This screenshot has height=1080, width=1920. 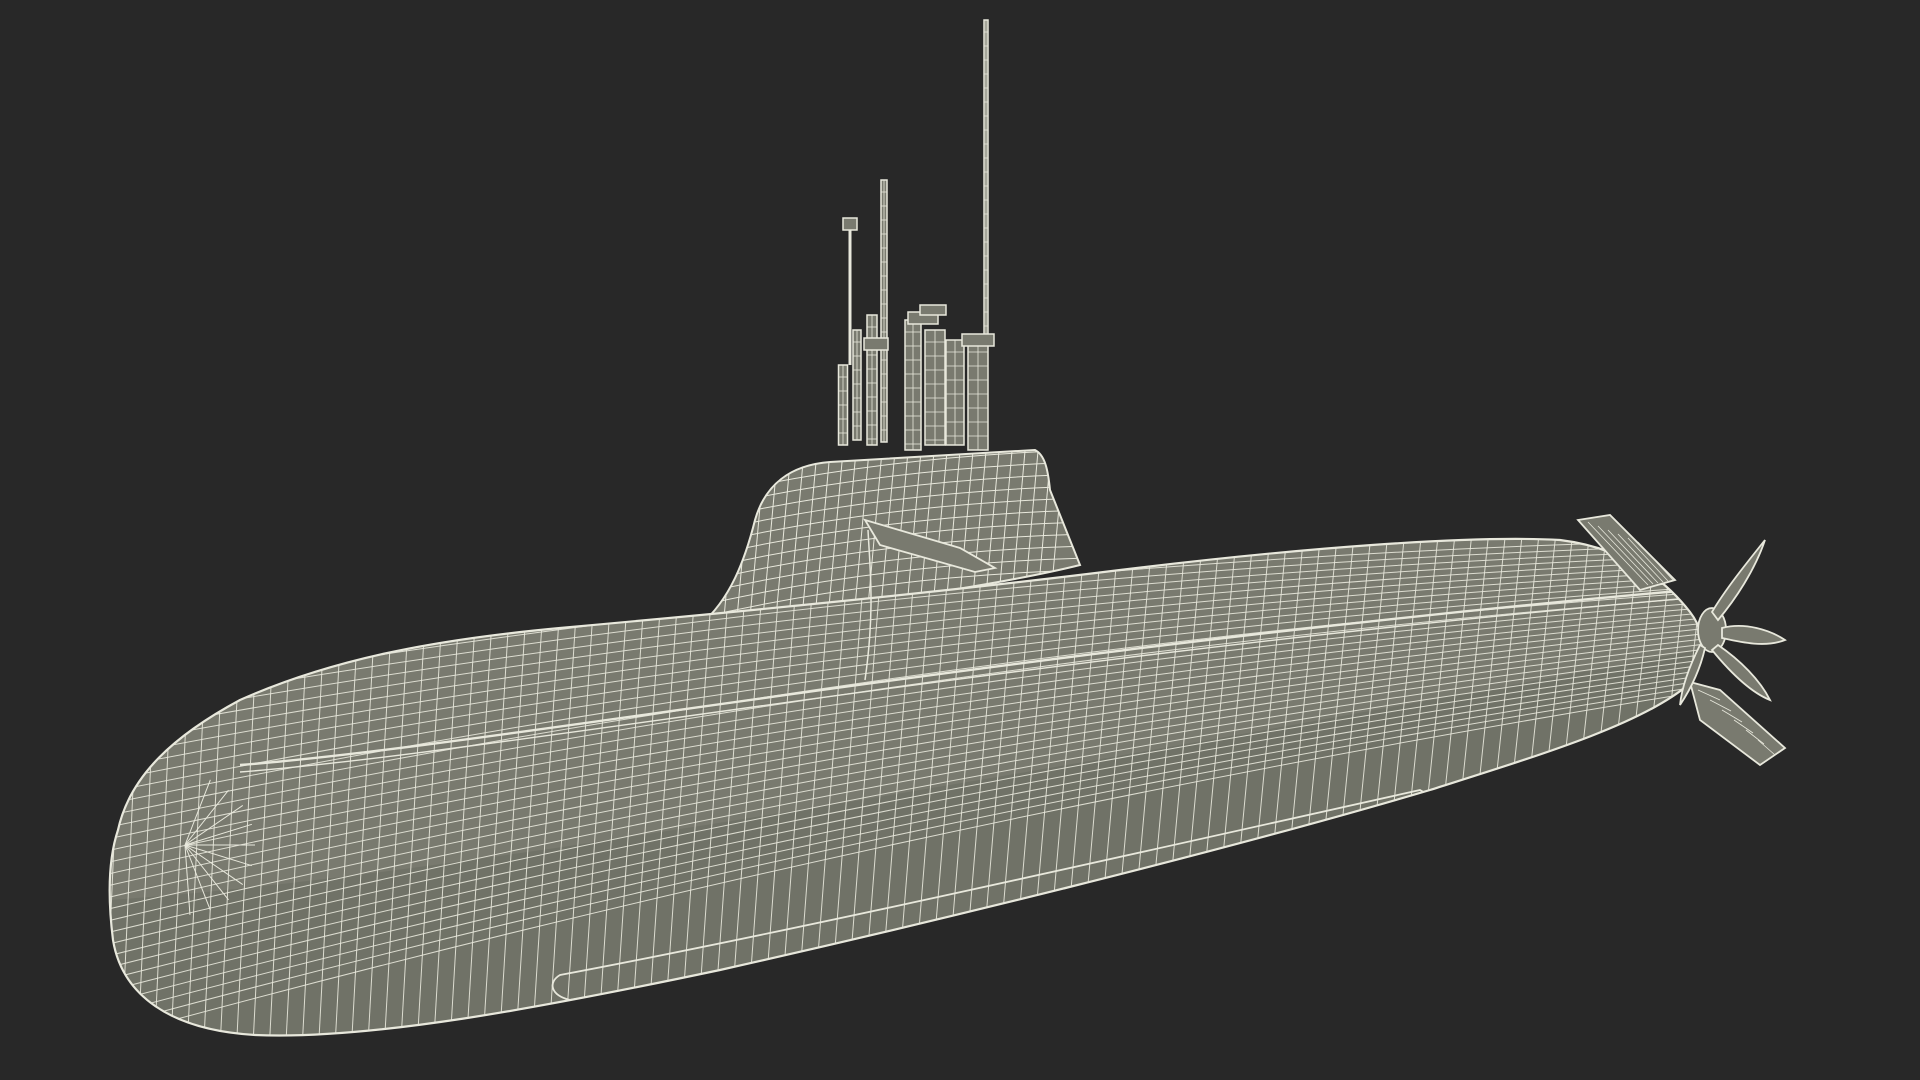 What do you see at coordinates (850, 224) in the screenshot?
I see `antenna-cap` at bounding box center [850, 224].